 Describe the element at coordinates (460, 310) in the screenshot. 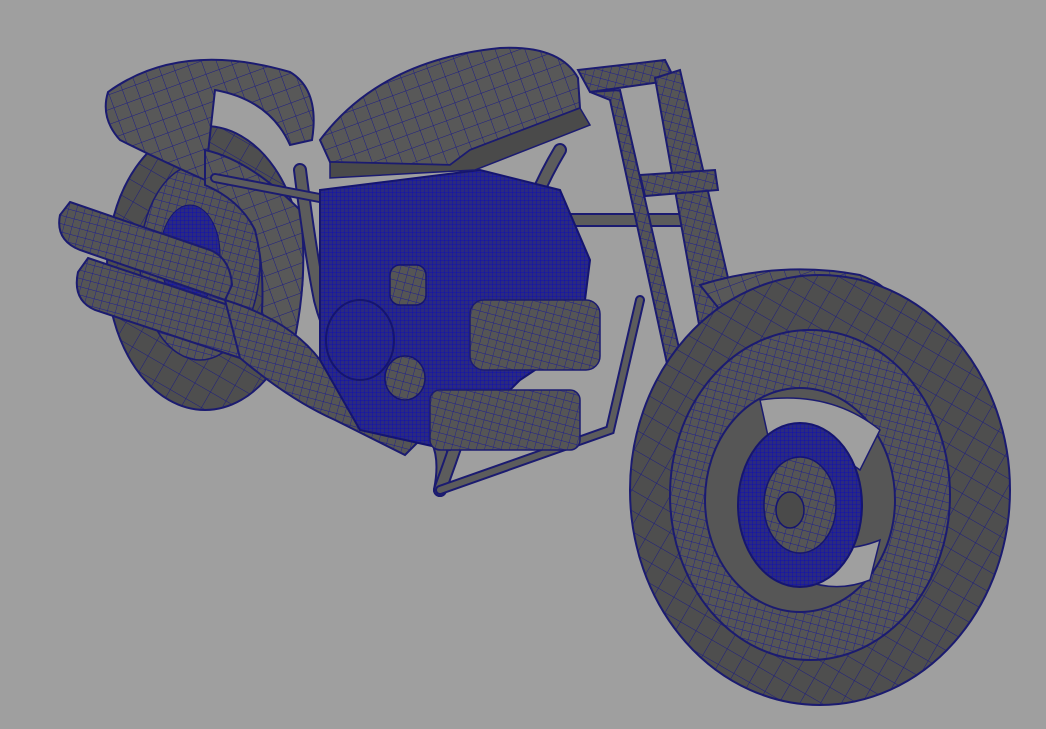

I see `engine` at that location.